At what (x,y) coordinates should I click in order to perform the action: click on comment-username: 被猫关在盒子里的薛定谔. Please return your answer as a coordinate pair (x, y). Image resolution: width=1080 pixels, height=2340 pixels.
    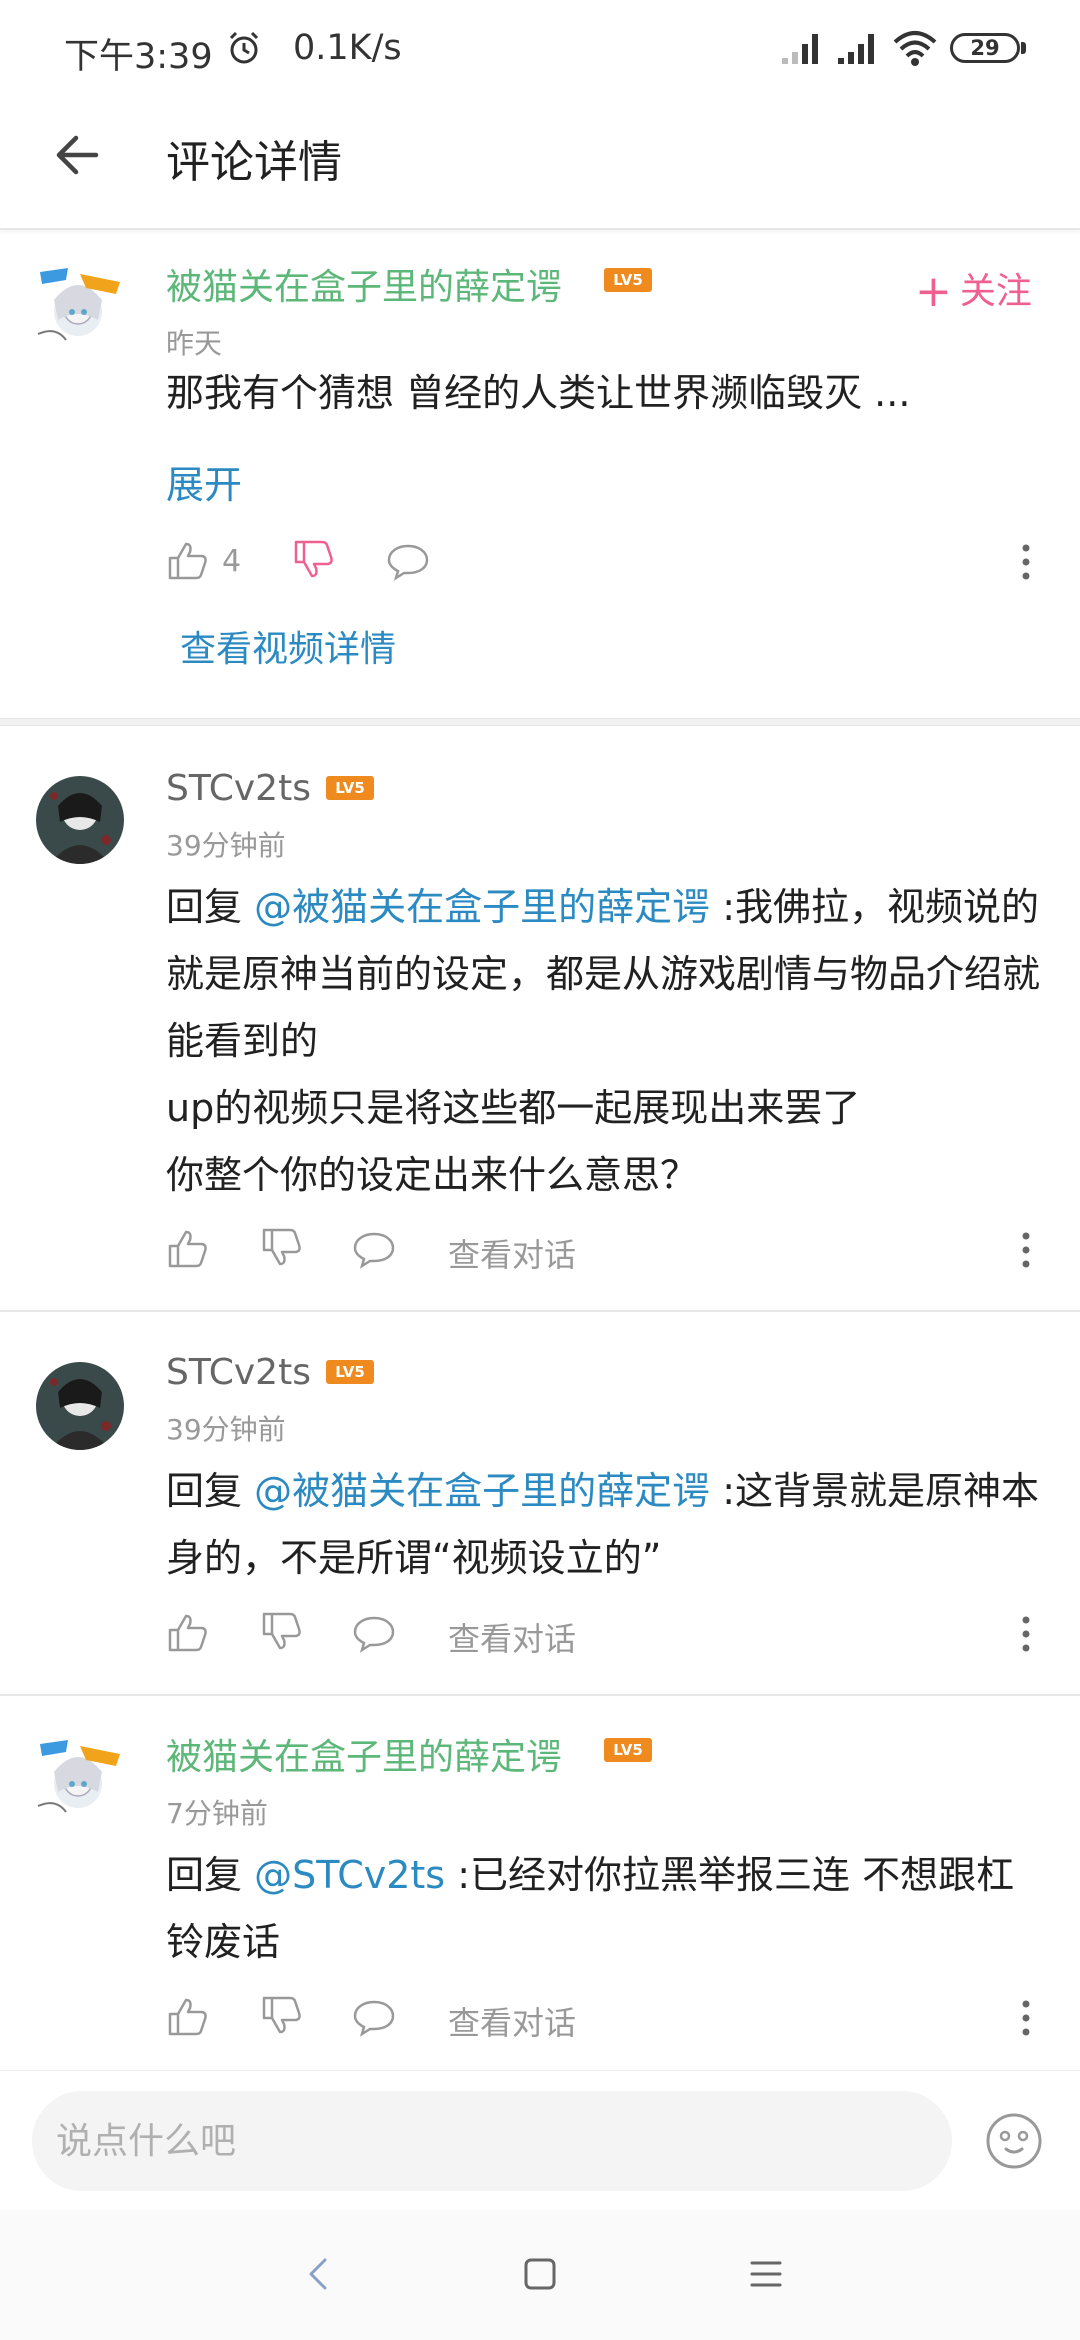
    Looking at the image, I should click on (364, 284).